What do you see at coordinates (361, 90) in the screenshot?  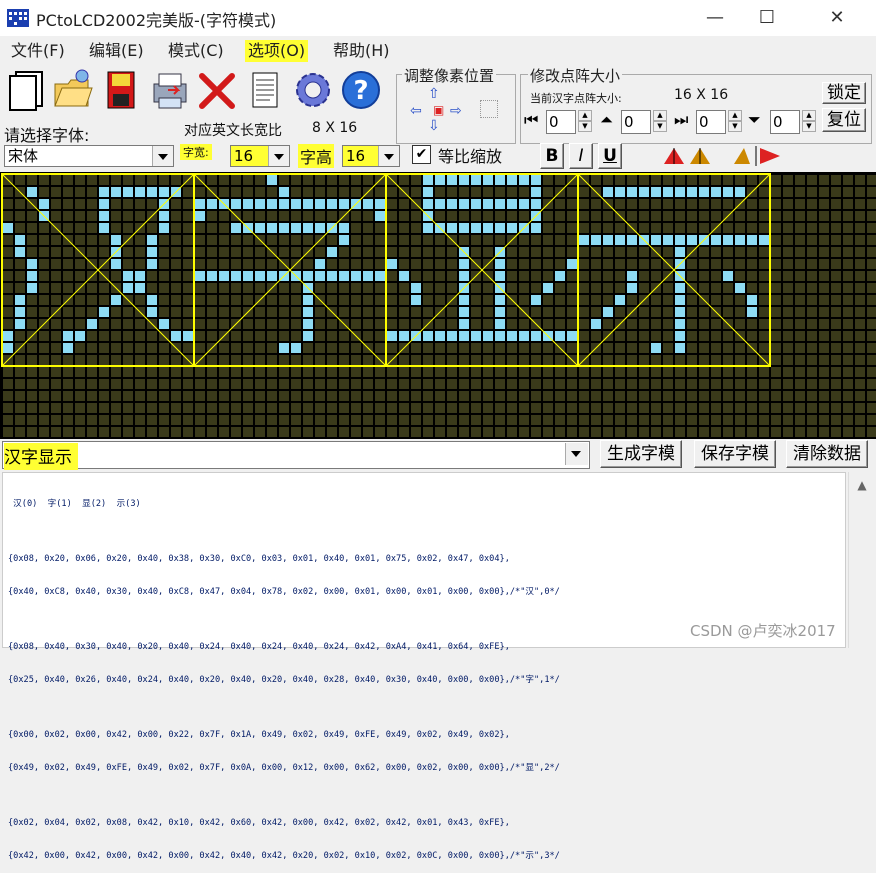 I see `help-icon: ?` at bounding box center [361, 90].